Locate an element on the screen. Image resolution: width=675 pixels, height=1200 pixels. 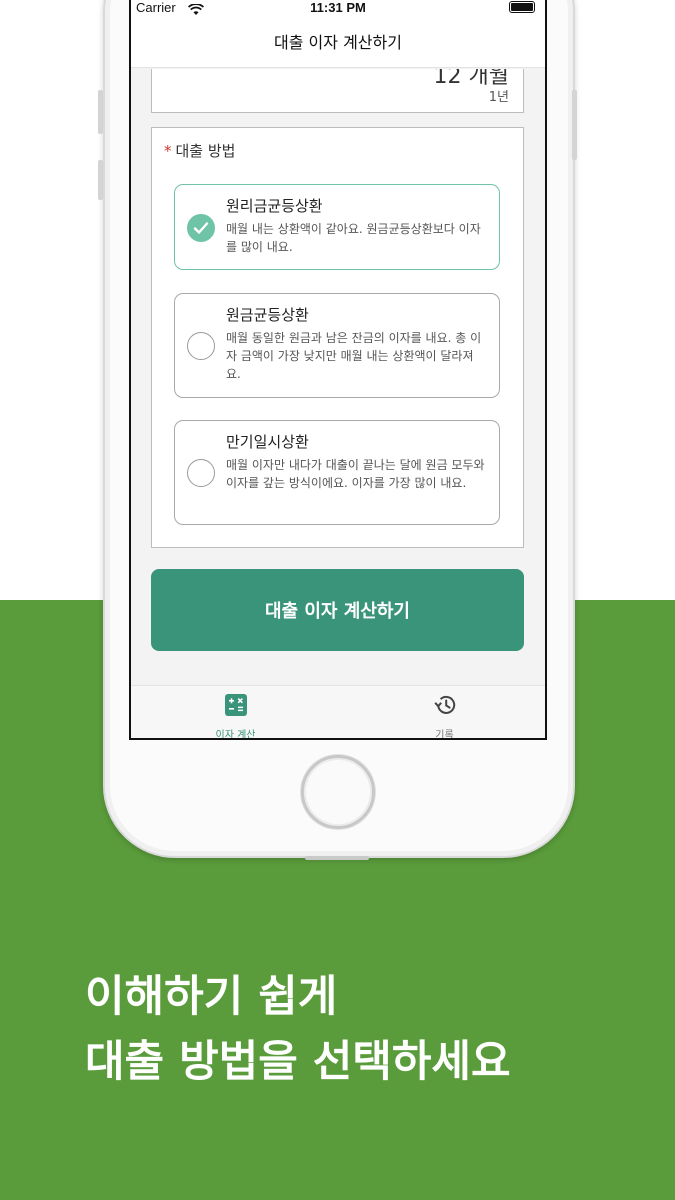
option-title: 만기일시상환 is located at coordinates (267, 442).